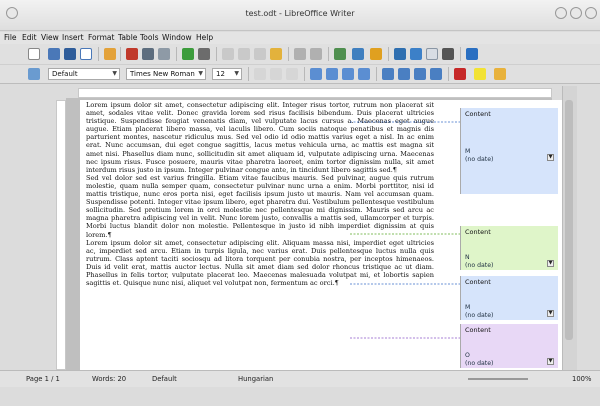  What do you see at coordinates (34, 74) in the screenshot?
I see `styles-formatting-icon` at bounding box center [34, 74].